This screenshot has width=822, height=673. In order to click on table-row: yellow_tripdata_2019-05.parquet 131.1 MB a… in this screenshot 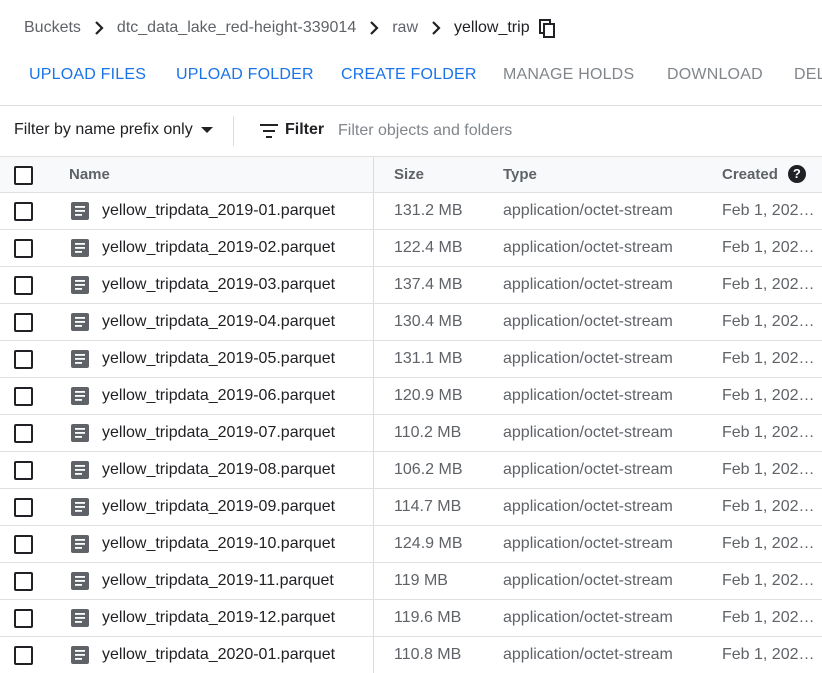, I will do `click(411, 359)`.